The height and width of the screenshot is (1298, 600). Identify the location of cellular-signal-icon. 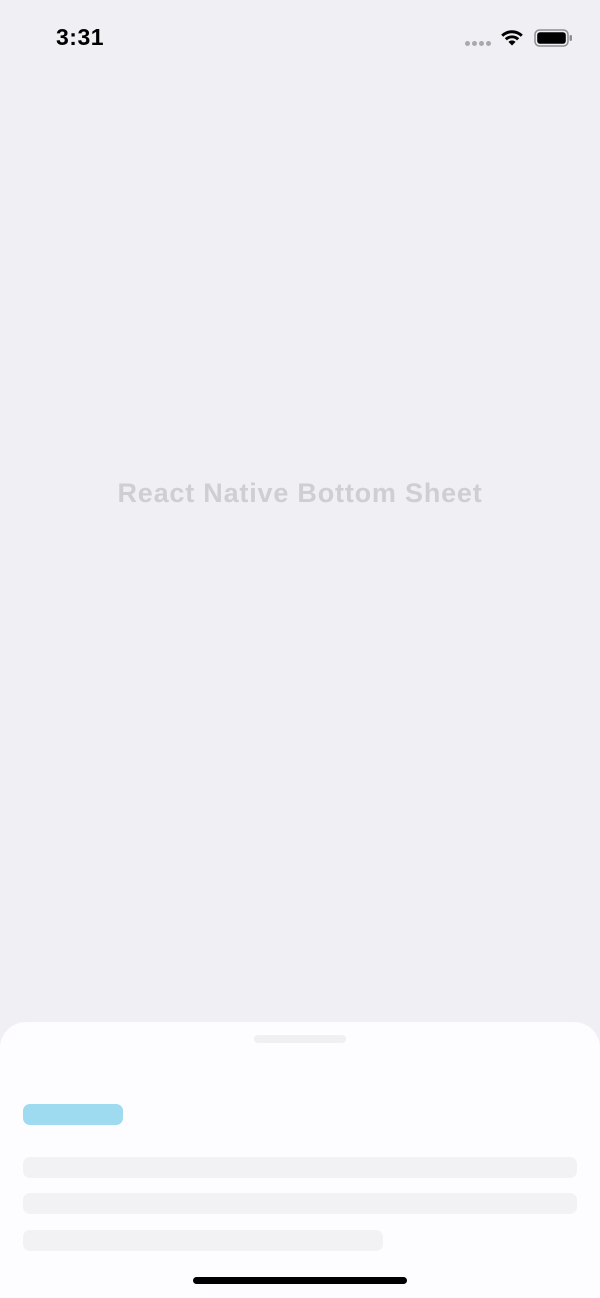
(479, 44).